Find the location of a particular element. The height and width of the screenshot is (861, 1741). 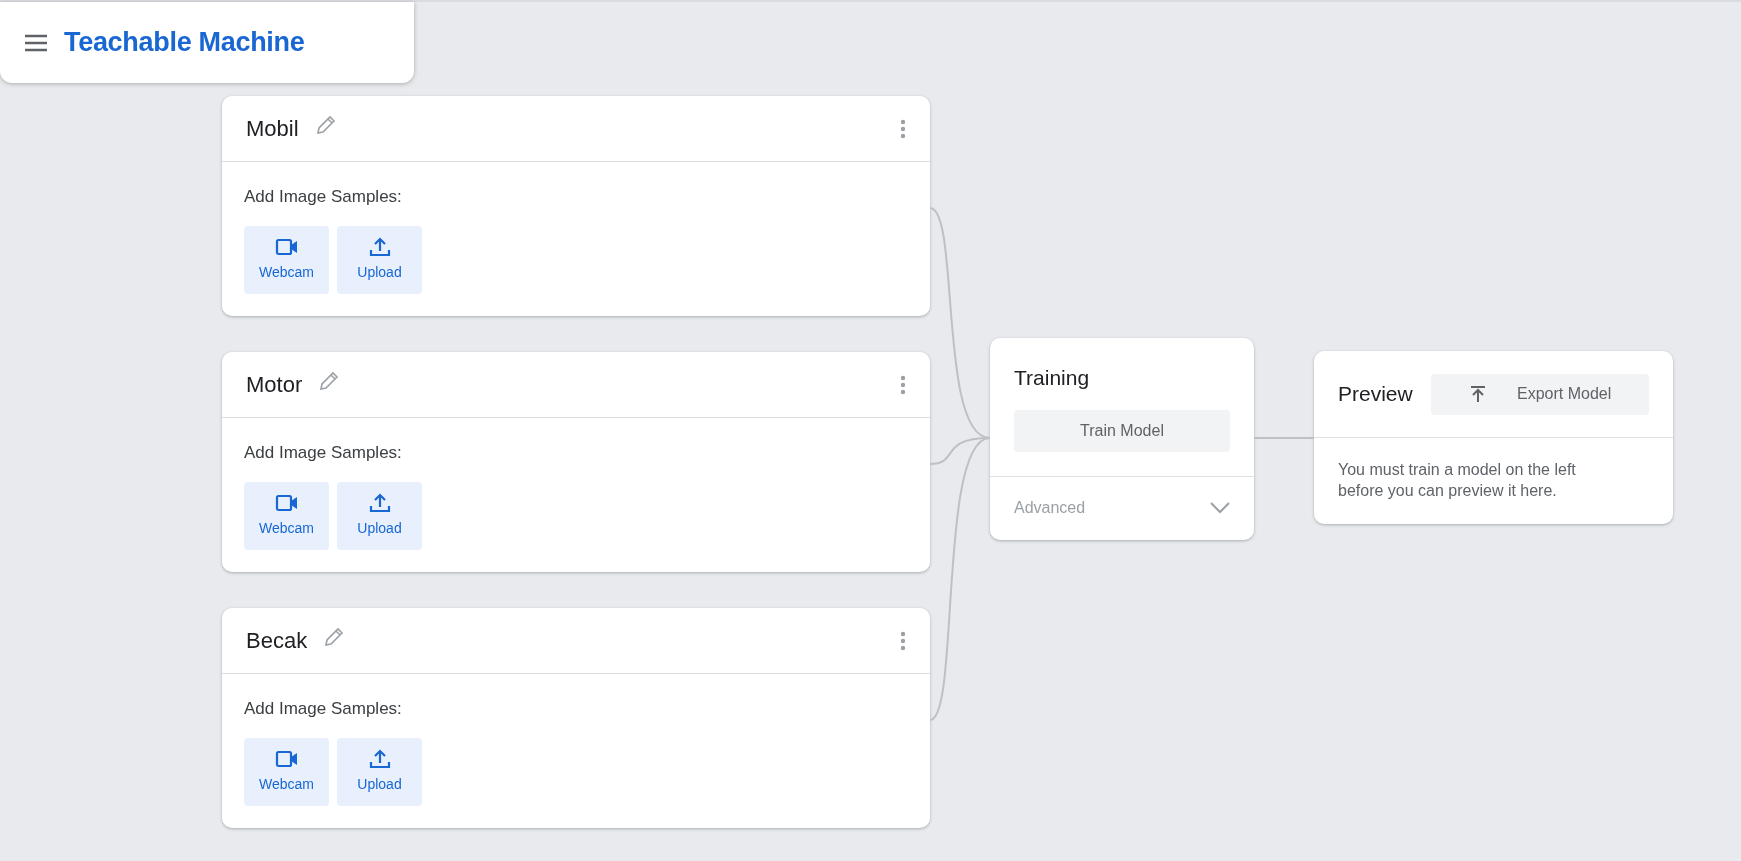

connector-line is located at coordinates (1284, 438).